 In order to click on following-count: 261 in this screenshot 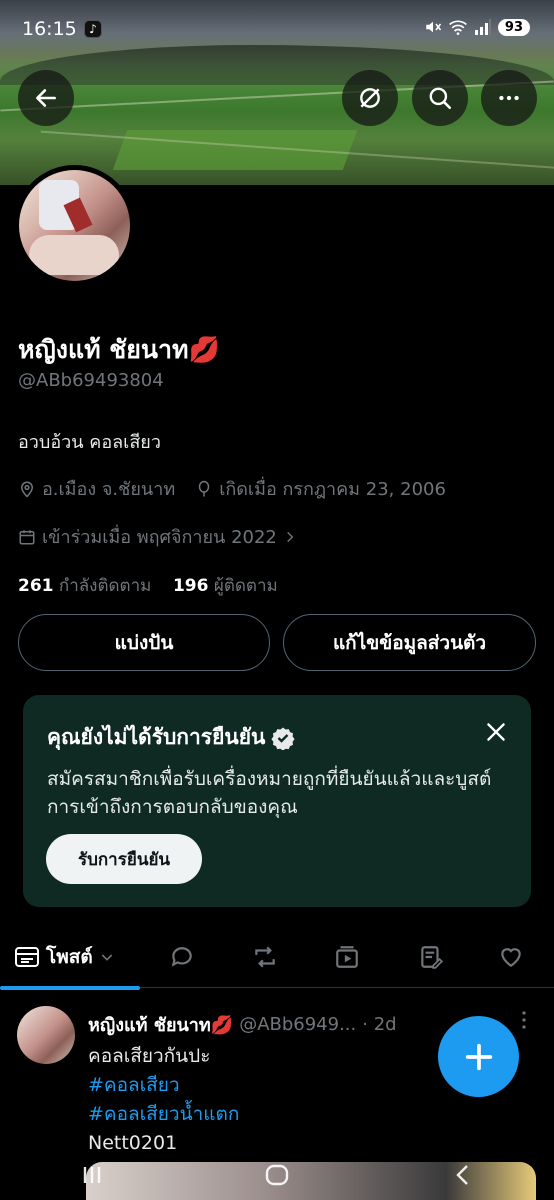, I will do `click(36, 586)`.